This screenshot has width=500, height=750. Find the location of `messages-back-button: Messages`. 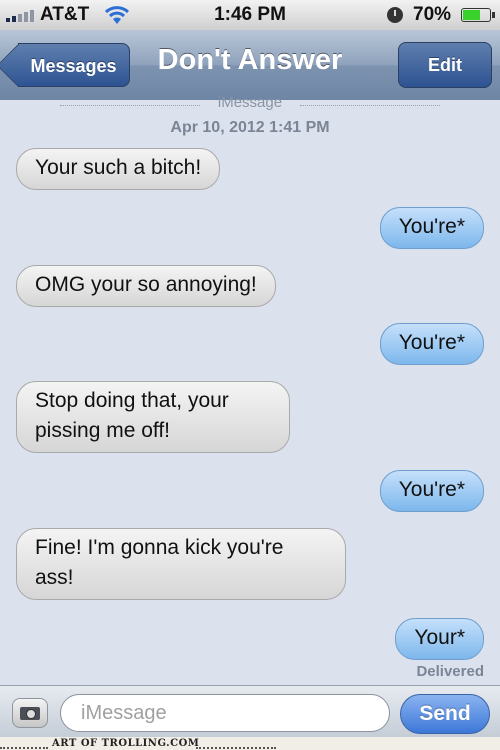

messages-back-button: Messages is located at coordinates (74, 65).